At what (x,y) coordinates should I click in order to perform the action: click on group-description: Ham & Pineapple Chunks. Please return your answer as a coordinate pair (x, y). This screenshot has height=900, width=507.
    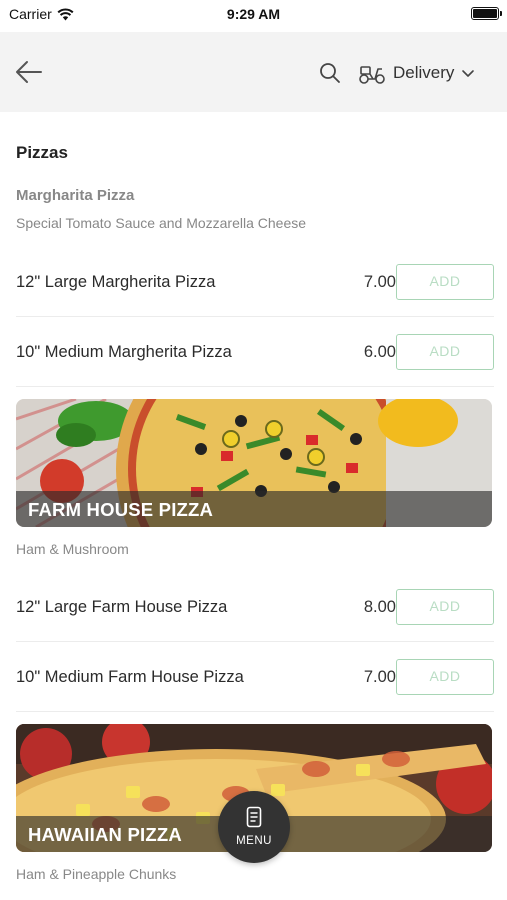
    Looking at the image, I should click on (96, 874).